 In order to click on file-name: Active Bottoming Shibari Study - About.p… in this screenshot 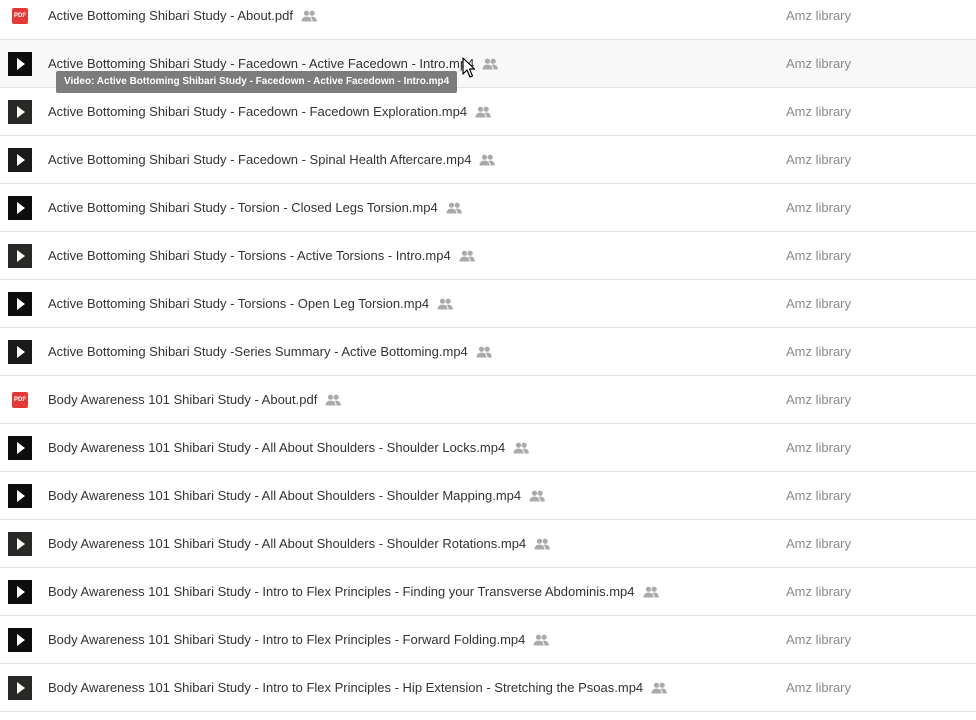, I will do `click(170, 15)`.